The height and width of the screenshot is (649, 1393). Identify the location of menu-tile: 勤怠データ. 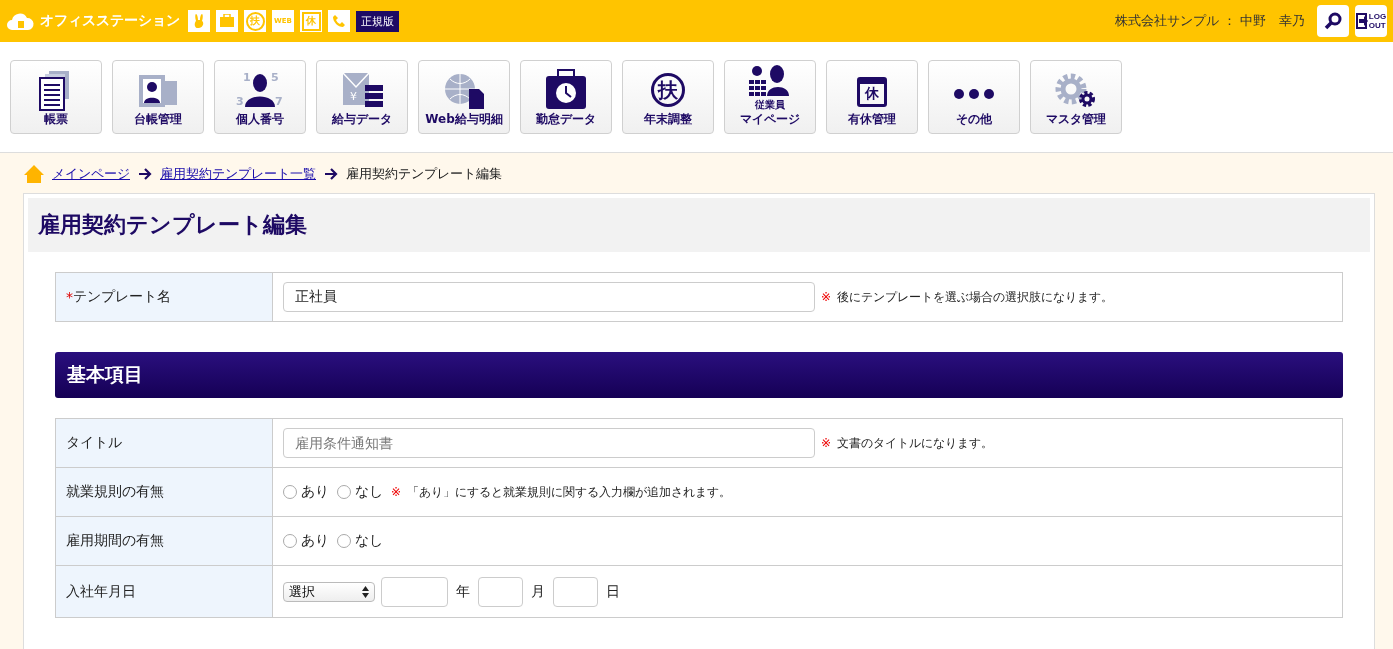
(566, 97).